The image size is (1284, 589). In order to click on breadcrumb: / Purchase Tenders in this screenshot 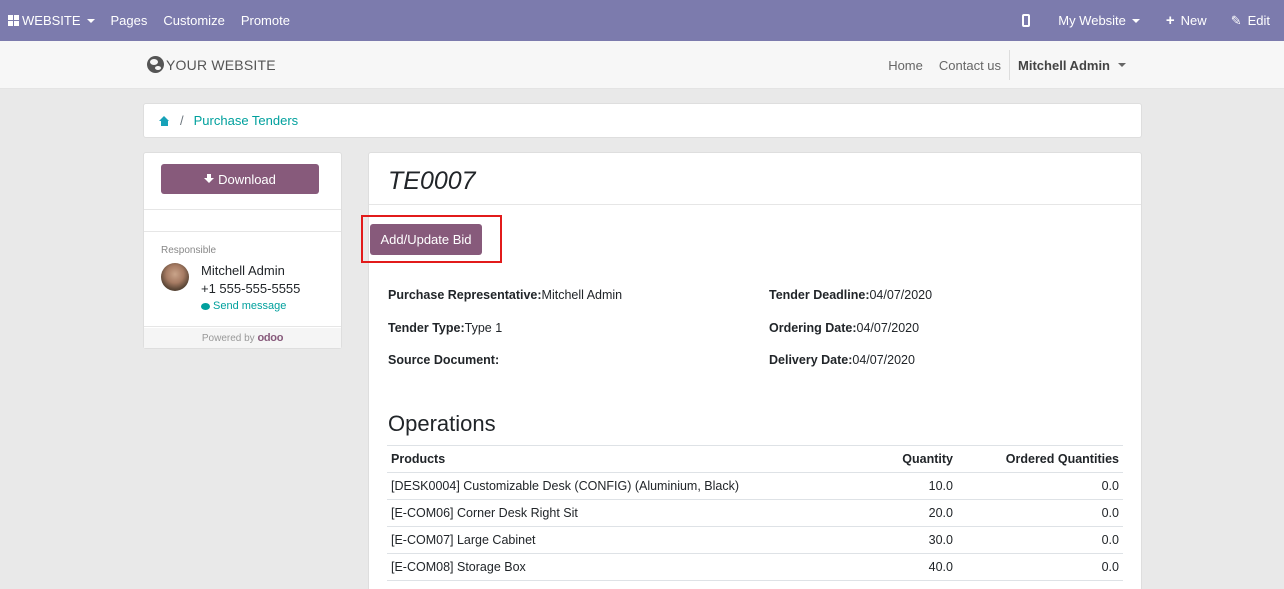, I will do `click(642, 120)`.